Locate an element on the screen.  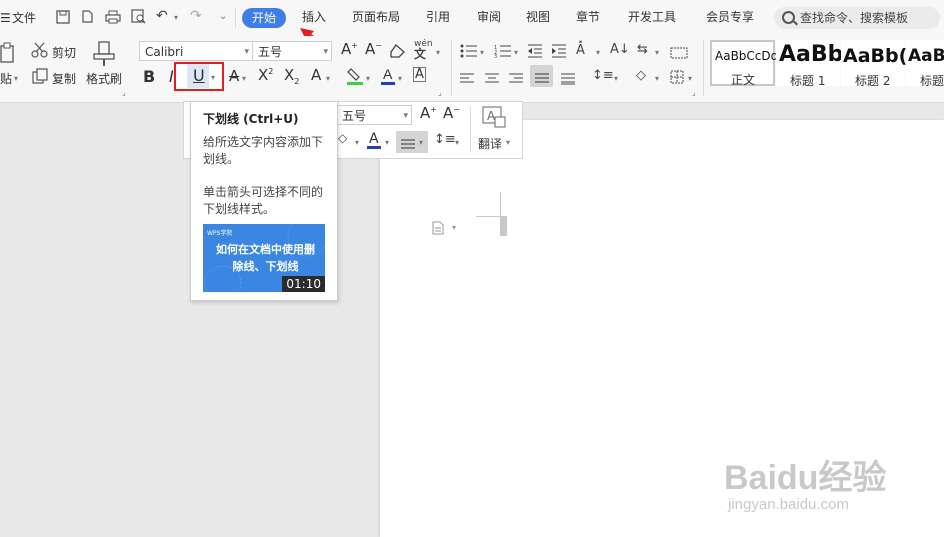
font-name-combo: Calibri is located at coordinates (196, 51).